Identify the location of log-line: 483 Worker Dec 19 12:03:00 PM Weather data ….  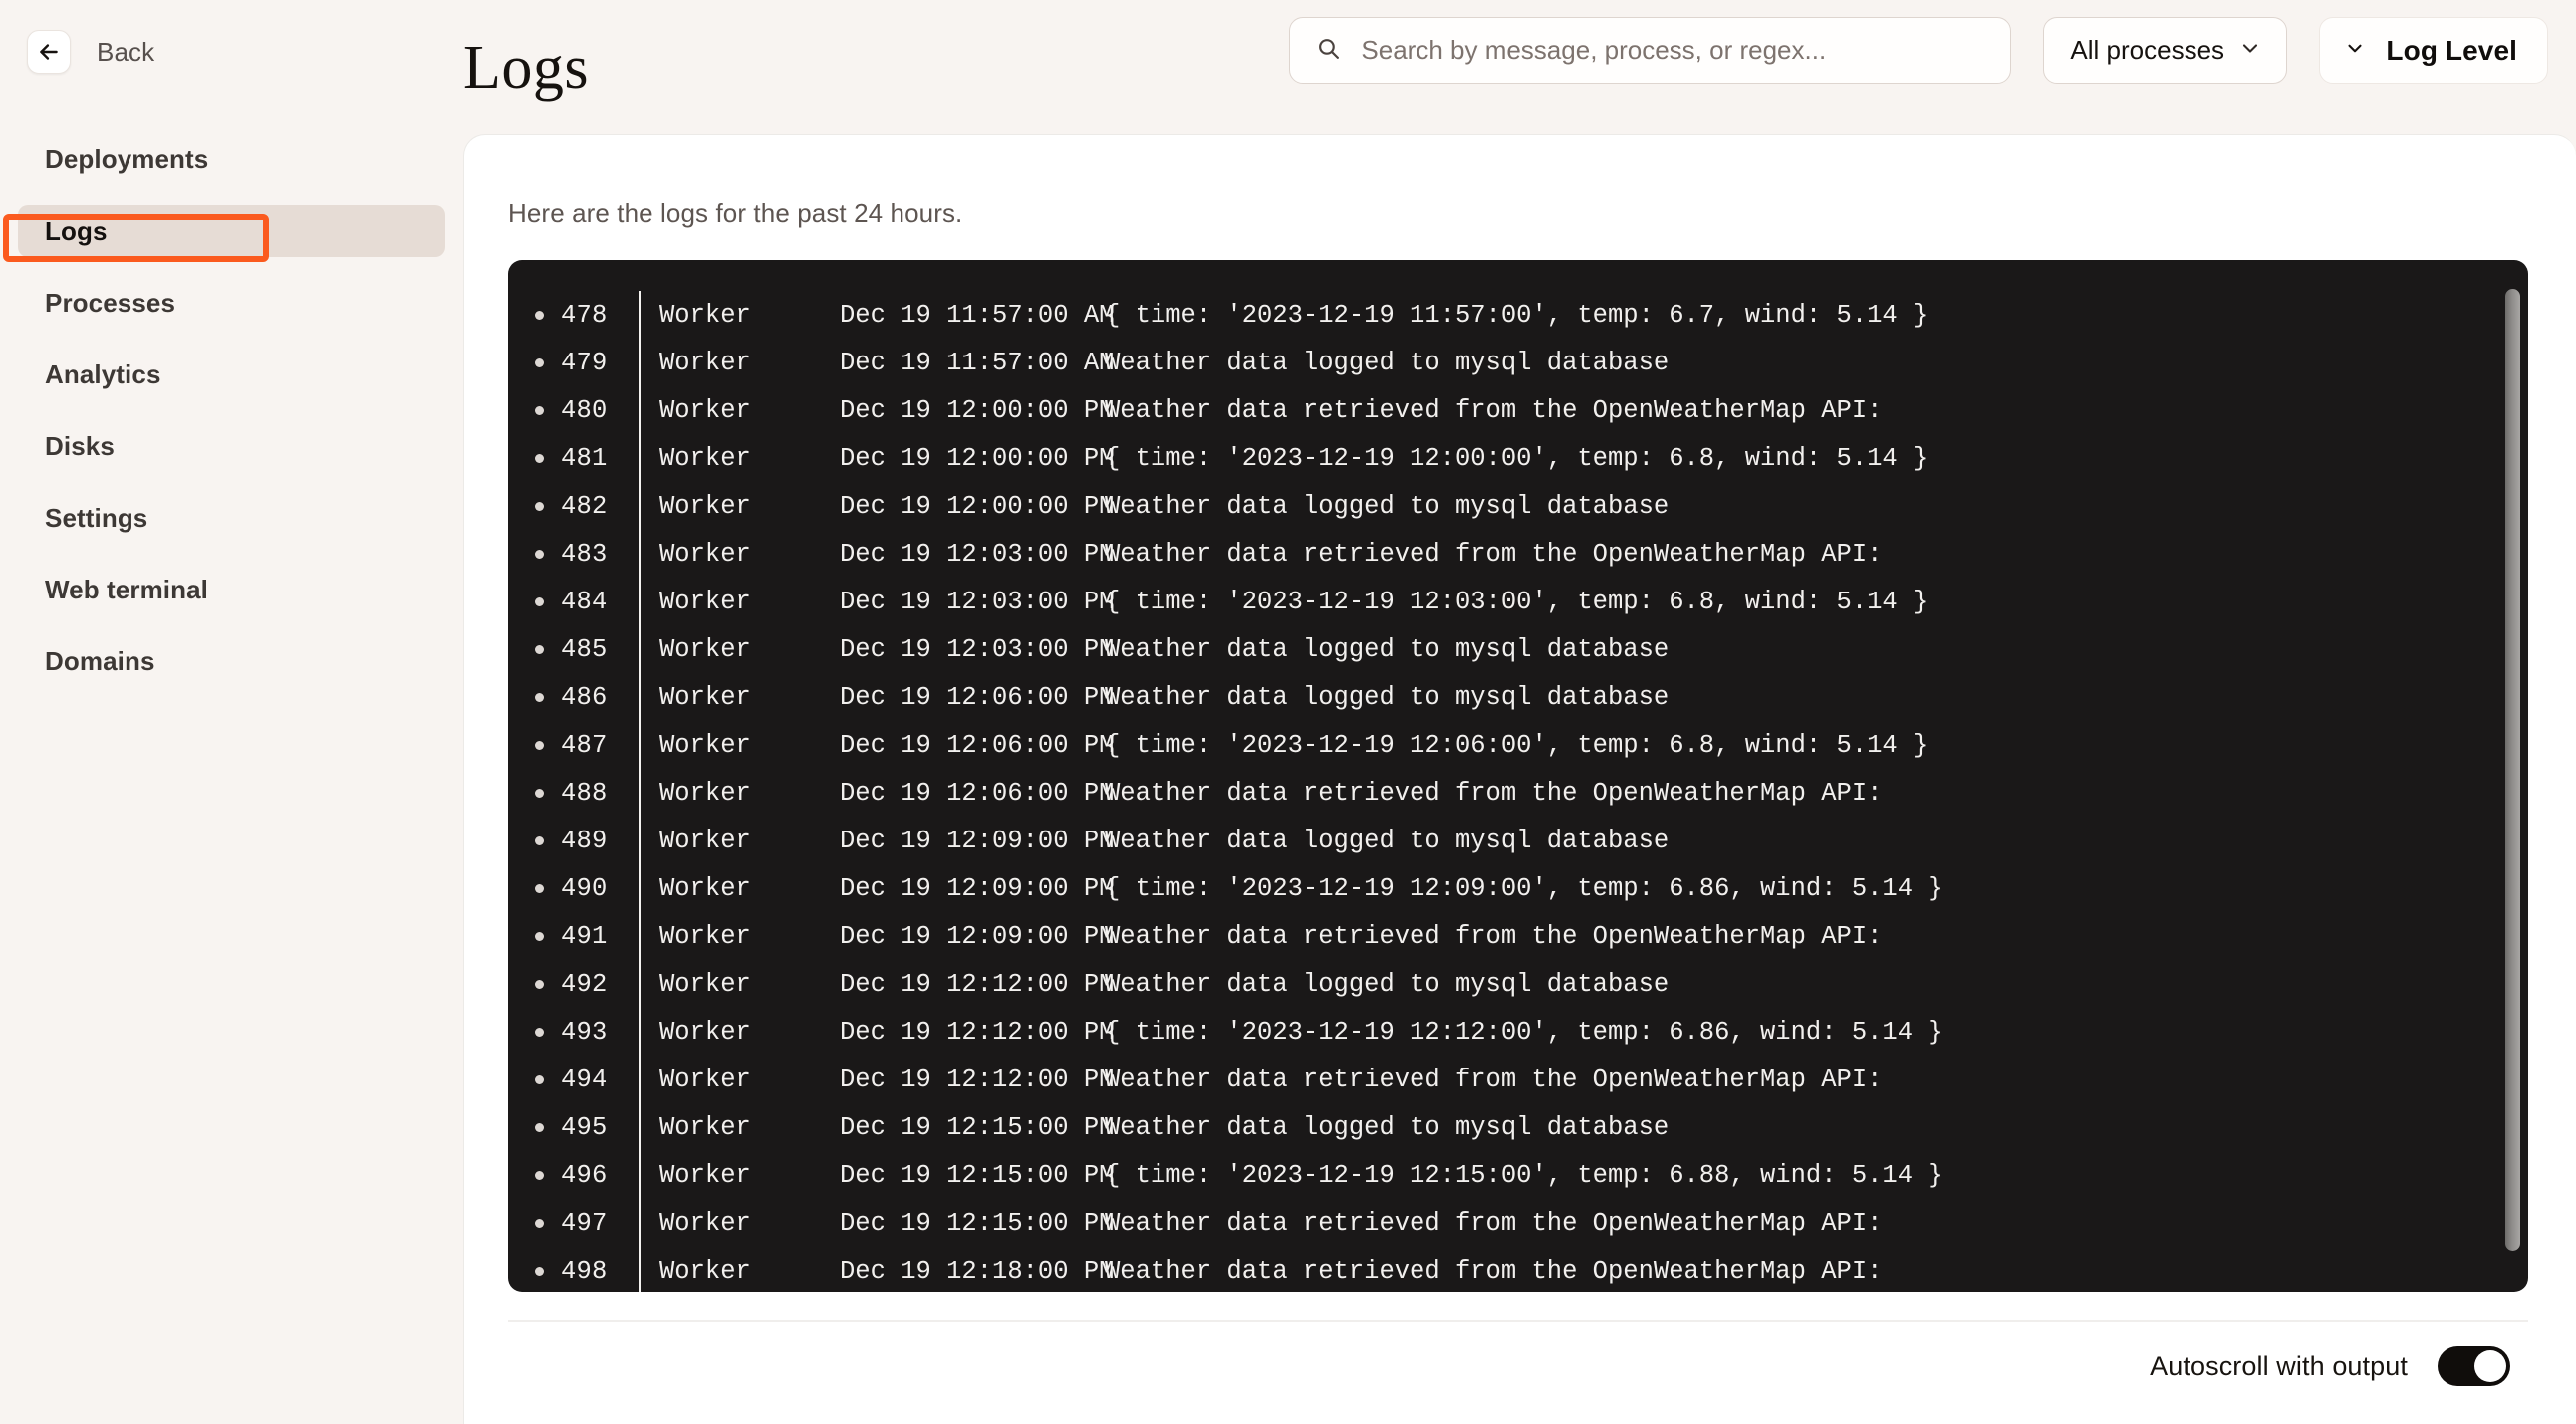
(1518, 554).